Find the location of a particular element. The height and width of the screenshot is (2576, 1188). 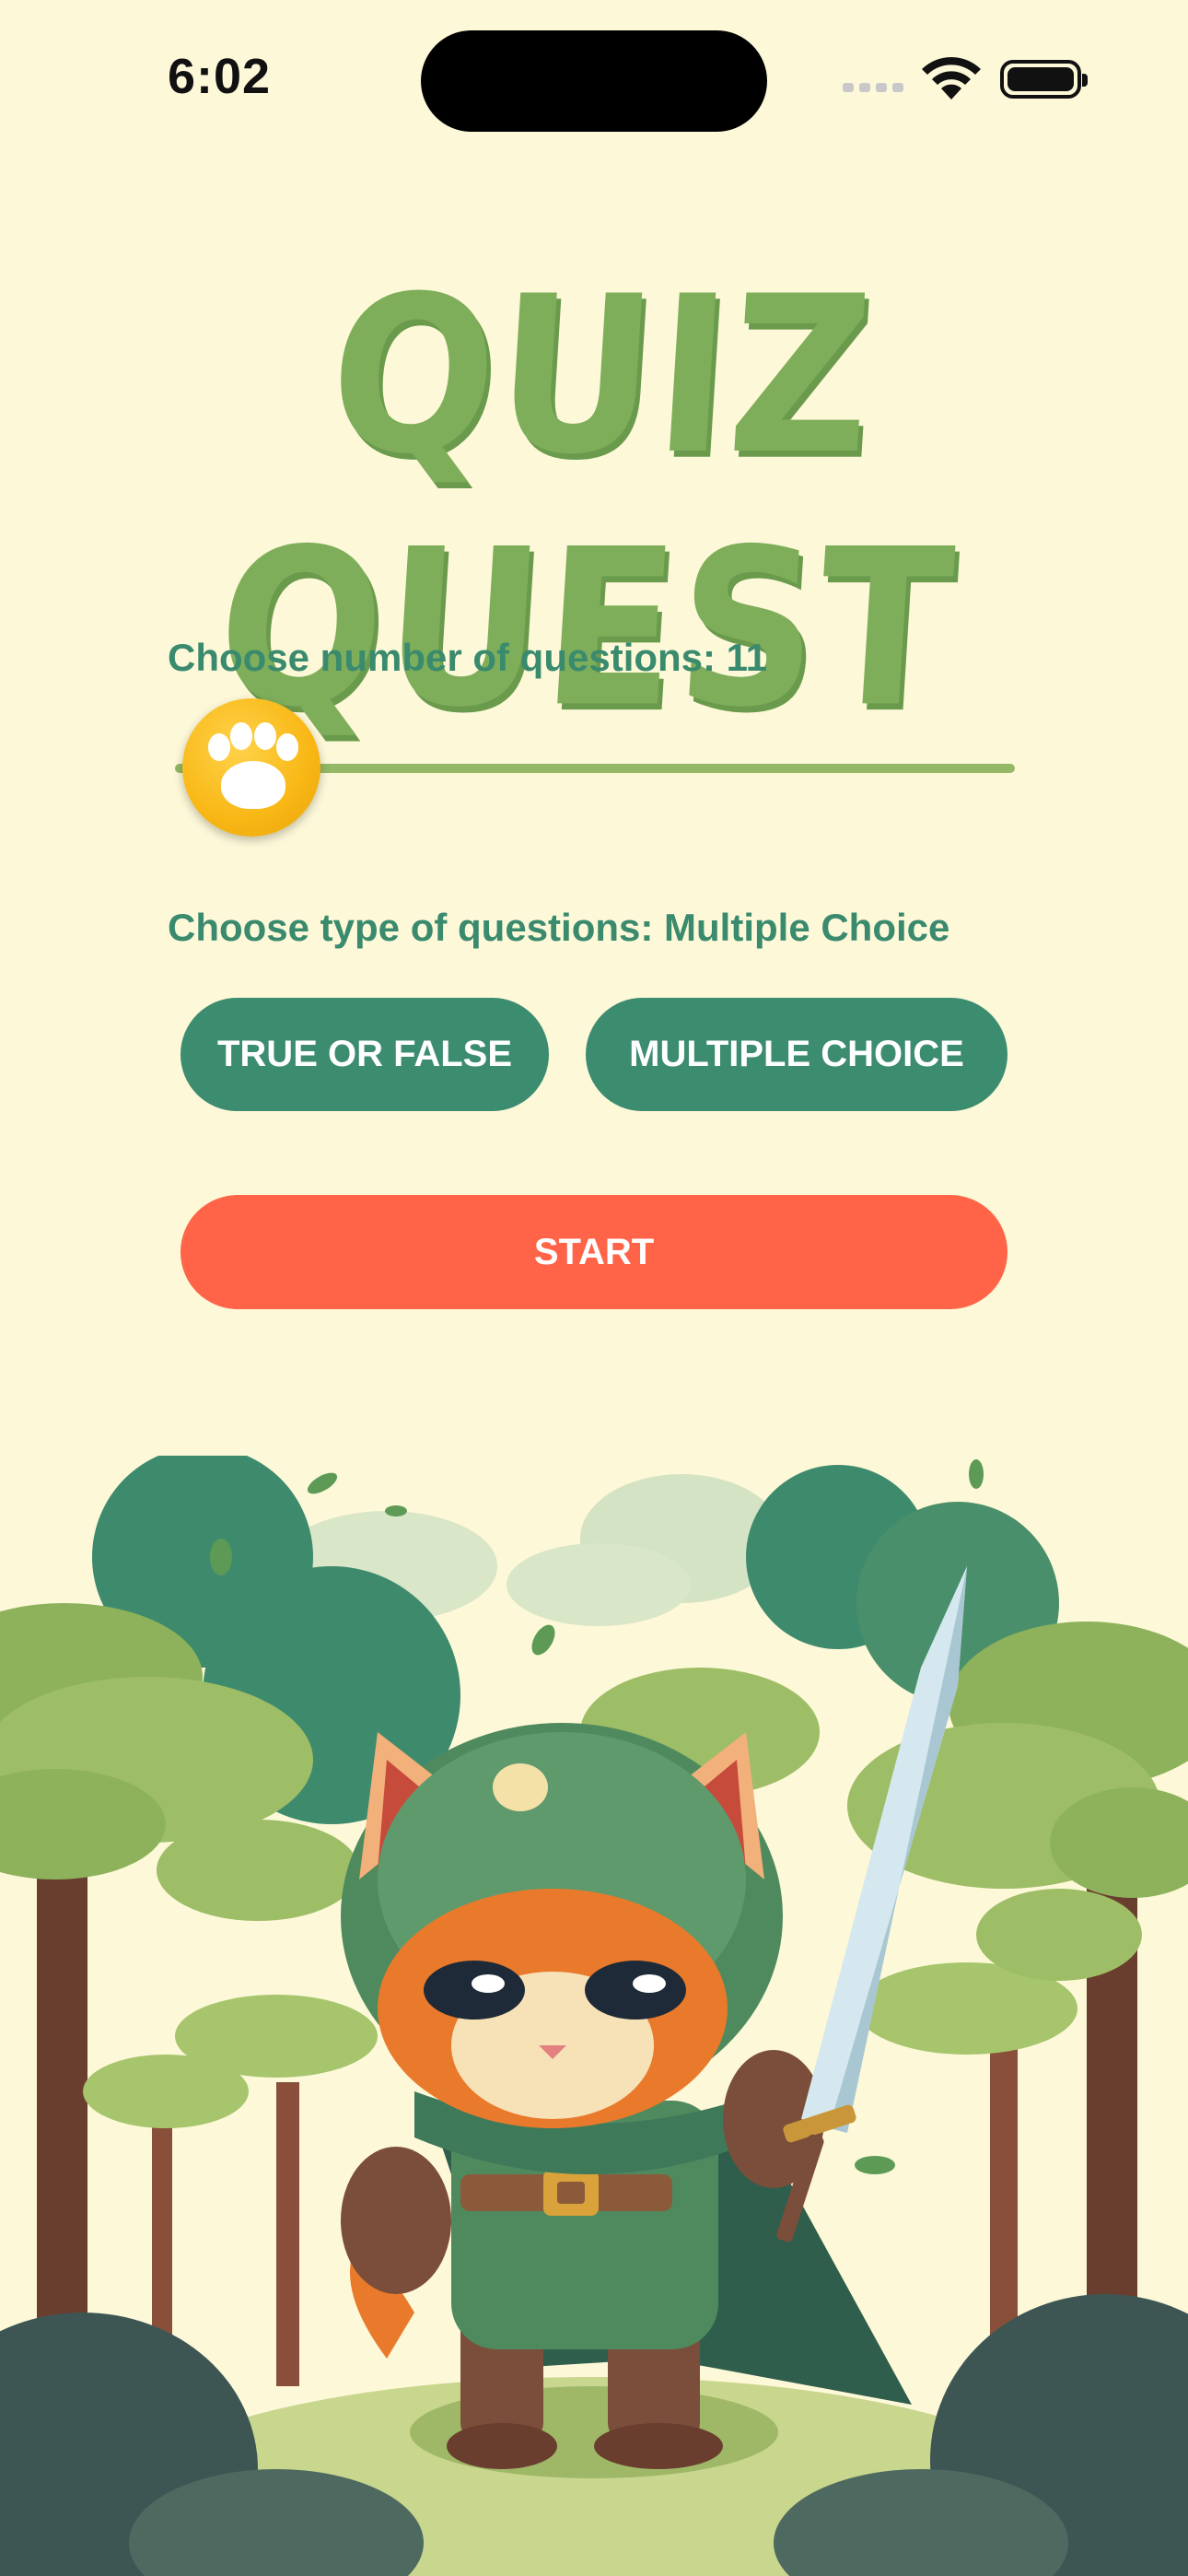

status-bar: 6:02 is located at coordinates (594, 78).